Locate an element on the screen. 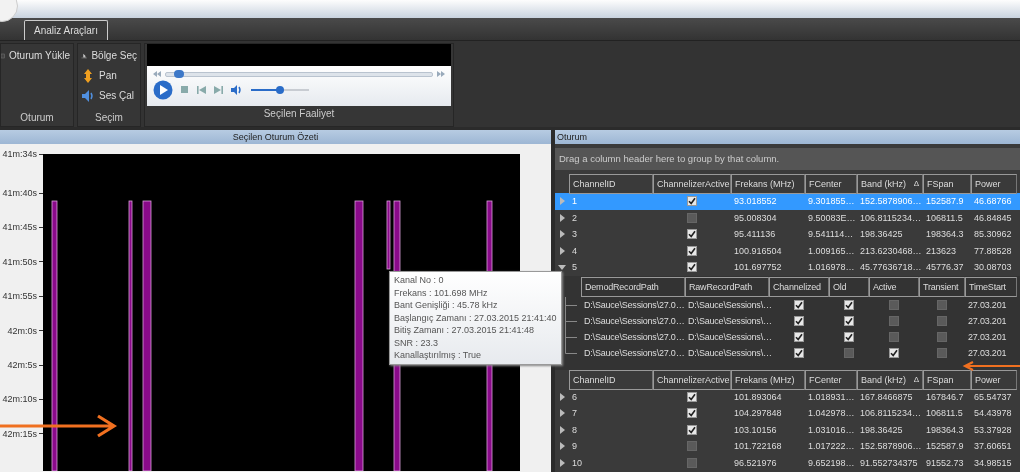  table-row: 8 103.10156 1.031016… 198.36425 198364.3 53.37928 is located at coordinates (787, 429).